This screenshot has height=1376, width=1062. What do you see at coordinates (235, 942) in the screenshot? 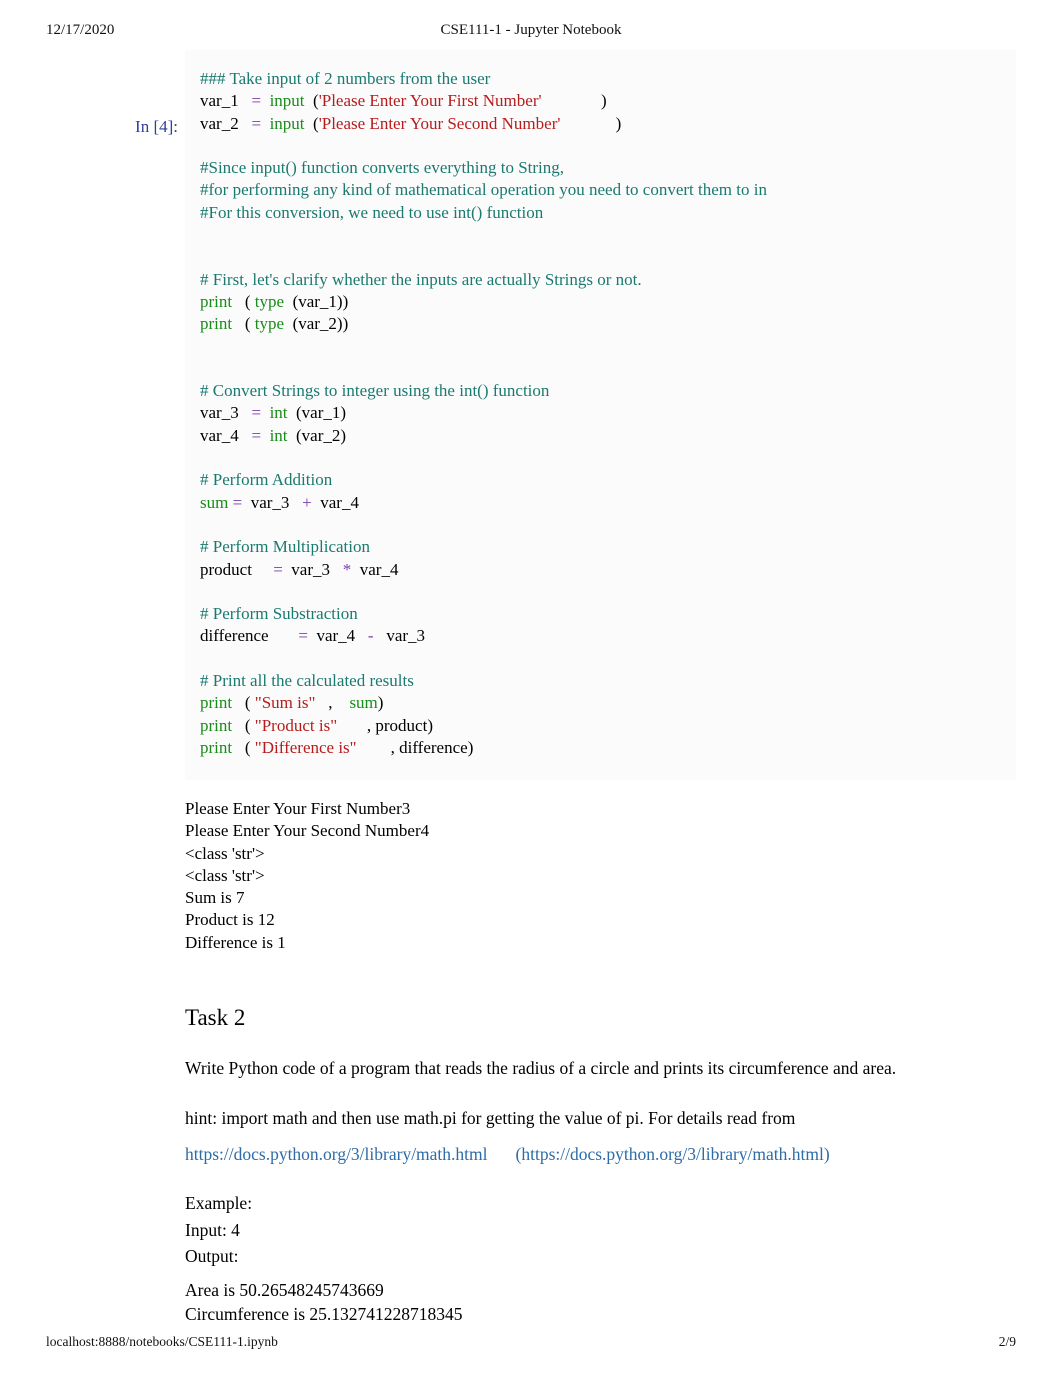
I see `output-line: Difference is 1` at bounding box center [235, 942].